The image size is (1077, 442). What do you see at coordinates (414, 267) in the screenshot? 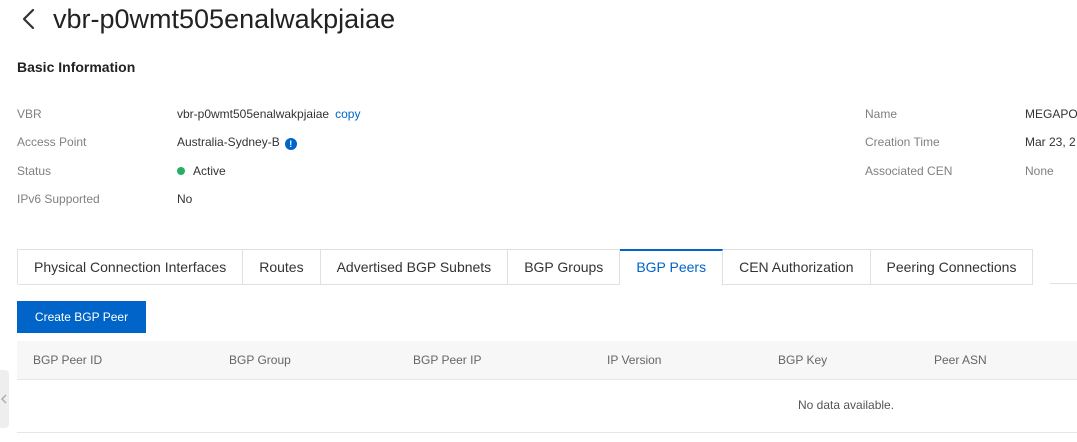
I see `tab-advertised-bgp-subnets: Advertised BGP Subnets` at bounding box center [414, 267].